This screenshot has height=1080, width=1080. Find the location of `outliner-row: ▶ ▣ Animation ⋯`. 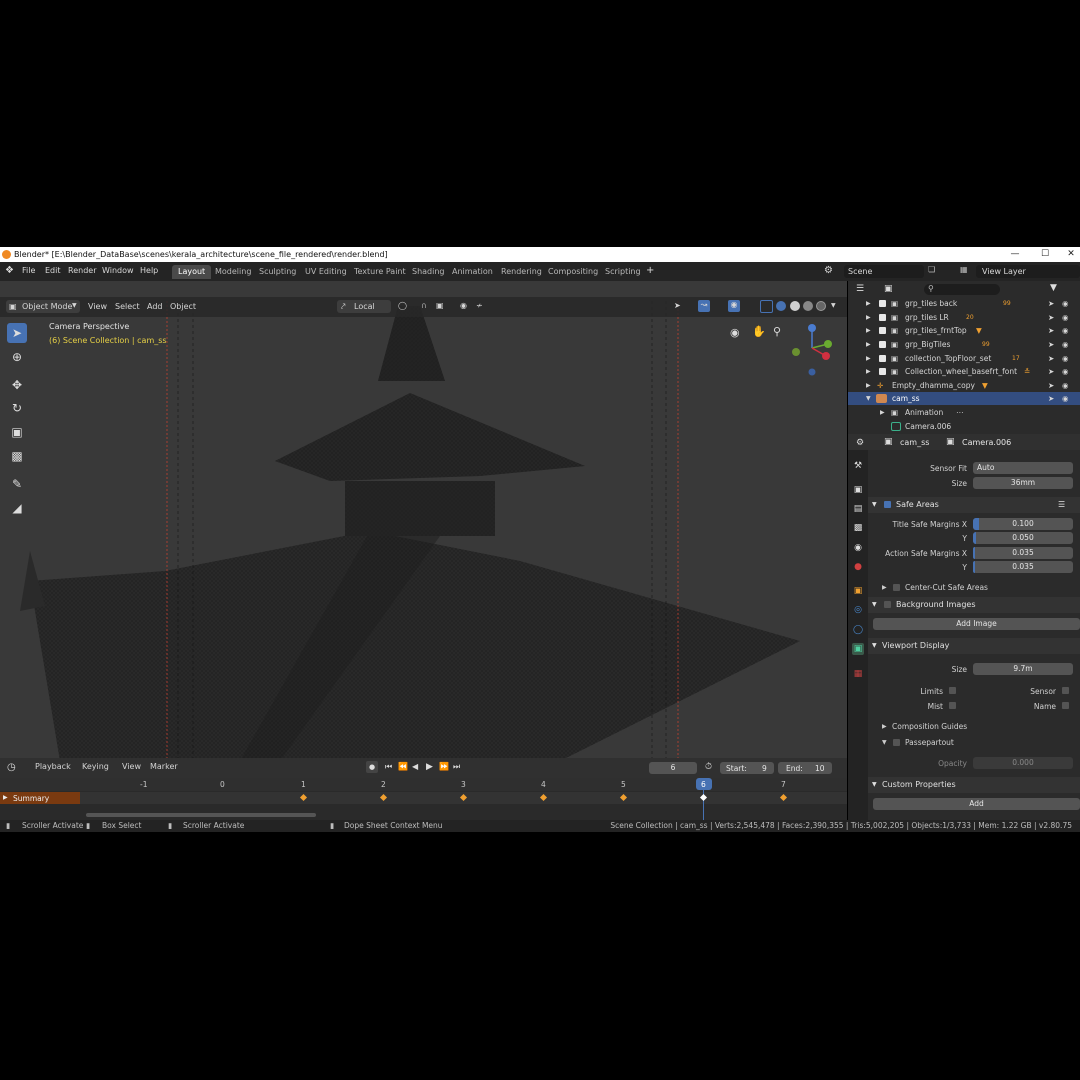

outliner-row: ▶ ▣ Animation ⋯ is located at coordinates (964, 412).